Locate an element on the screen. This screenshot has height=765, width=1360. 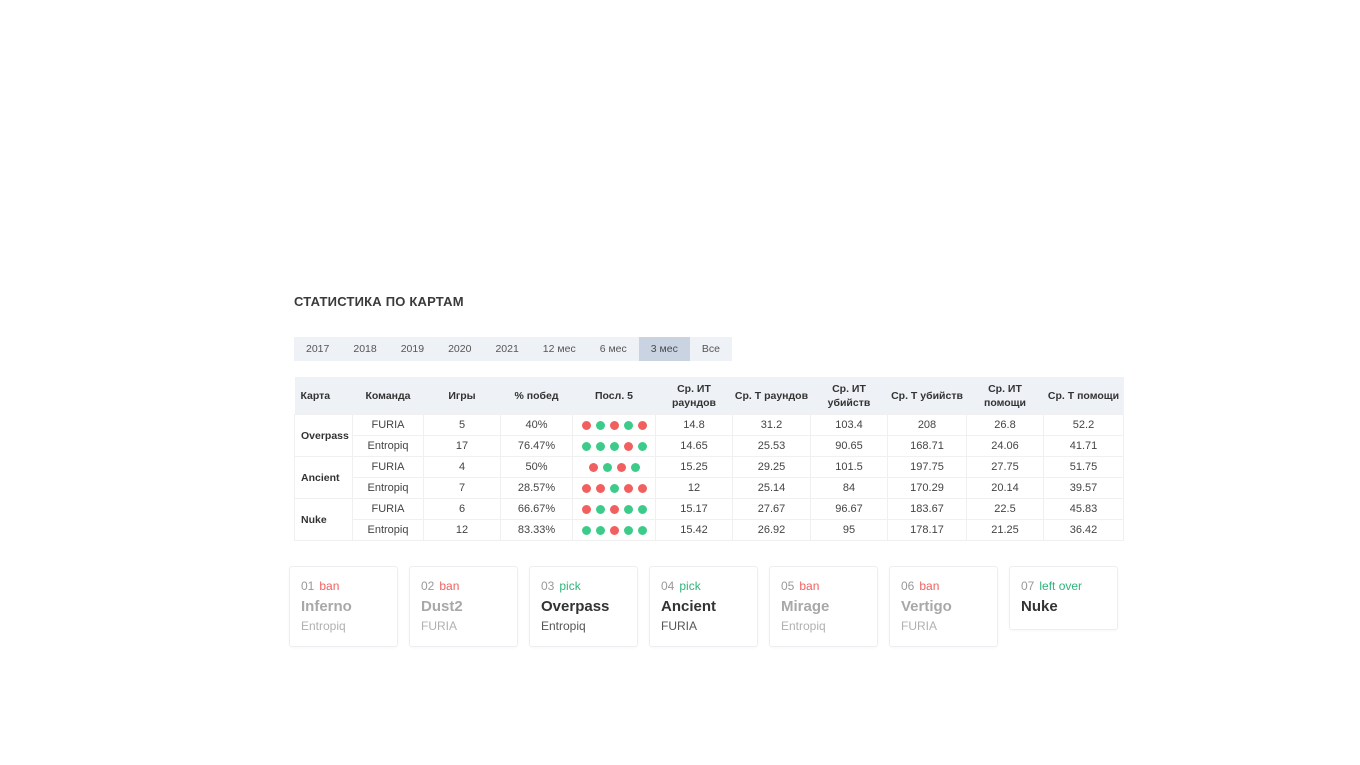
filter-tab: 2019 is located at coordinates (412, 349).